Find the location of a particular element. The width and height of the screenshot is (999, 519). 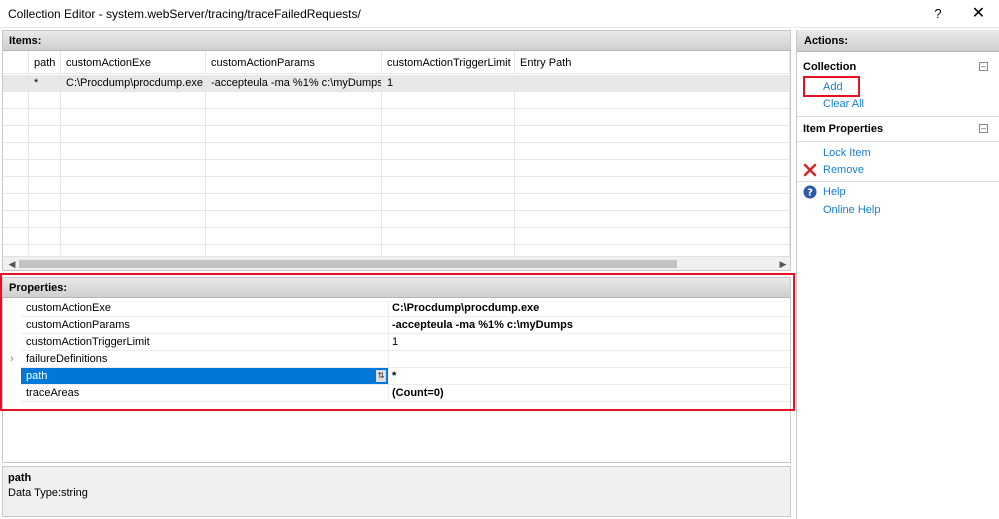

property-name-text: path is located at coordinates (37, 376).